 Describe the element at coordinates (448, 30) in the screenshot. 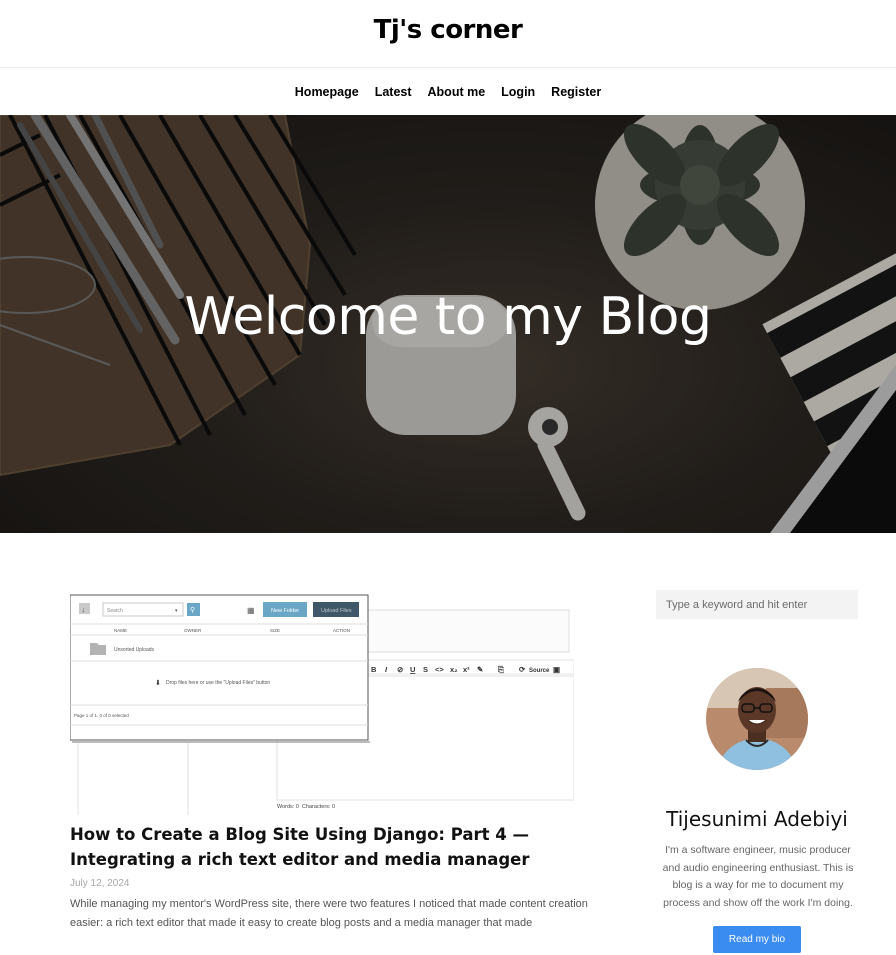

I see `site-title: Tj's corner` at that location.